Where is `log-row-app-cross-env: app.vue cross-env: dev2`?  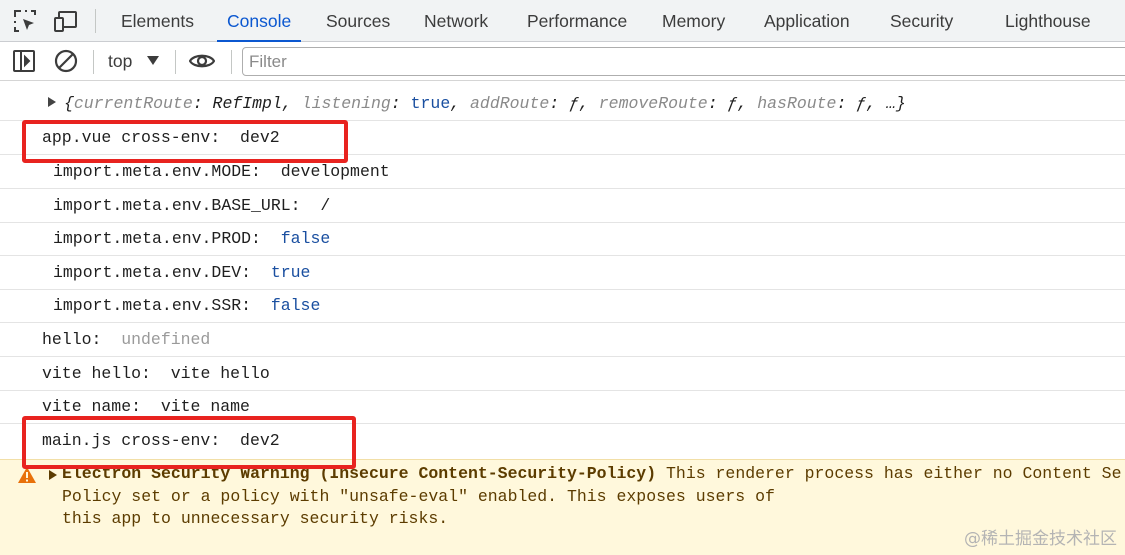 log-row-app-cross-env: app.vue cross-env: dev2 is located at coordinates (562, 138).